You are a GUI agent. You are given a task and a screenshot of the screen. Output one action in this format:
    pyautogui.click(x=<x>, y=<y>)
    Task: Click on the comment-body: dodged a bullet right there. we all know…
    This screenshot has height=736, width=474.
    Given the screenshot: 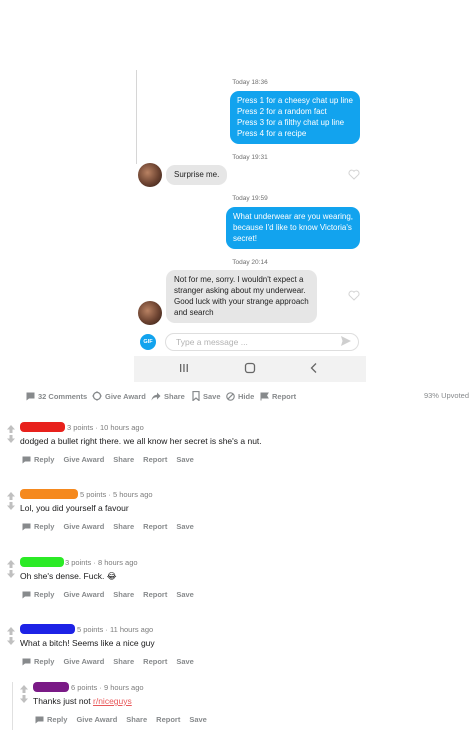 What is the action you would take?
    pyautogui.click(x=141, y=441)
    